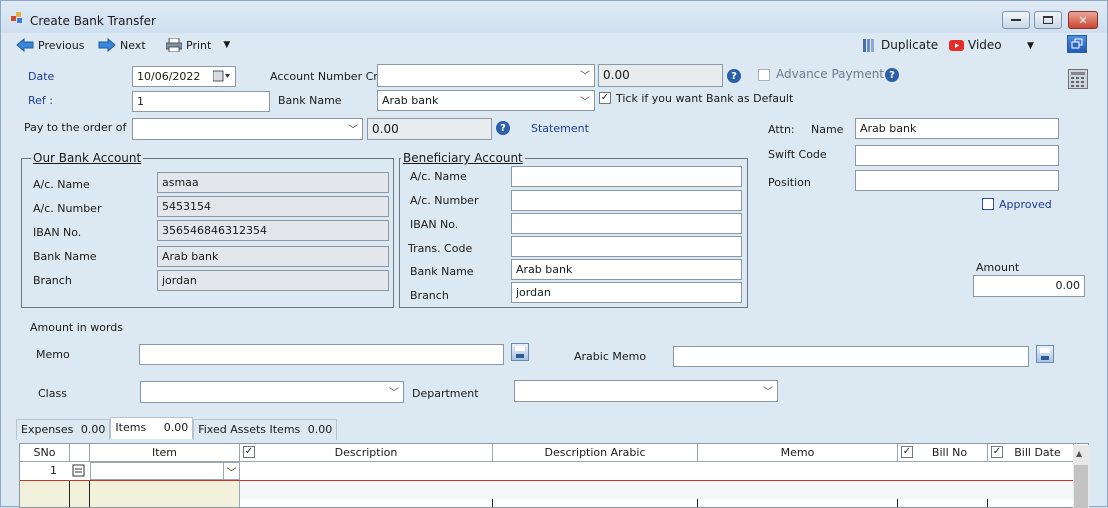  Describe the element at coordinates (626, 200) in the screenshot. I see `ben-ac-number-field` at that location.